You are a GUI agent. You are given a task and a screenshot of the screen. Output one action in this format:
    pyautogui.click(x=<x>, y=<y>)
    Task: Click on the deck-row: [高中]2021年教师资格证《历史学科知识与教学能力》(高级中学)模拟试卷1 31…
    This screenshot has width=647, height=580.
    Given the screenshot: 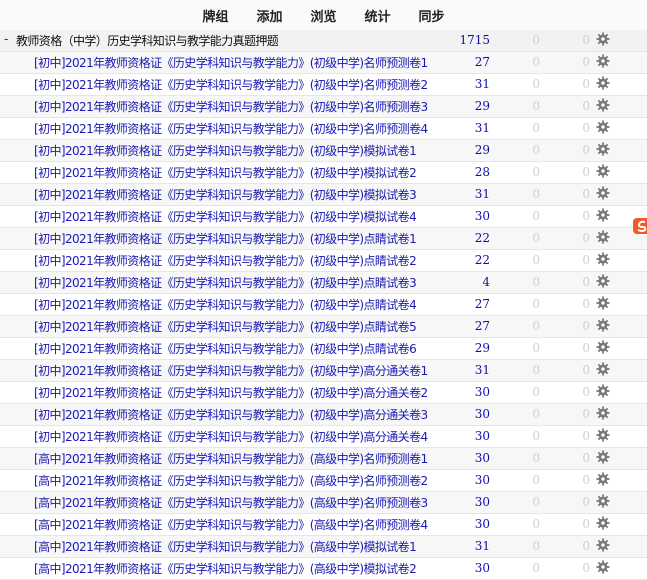 What is the action you would take?
    pyautogui.click(x=323, y=547)
    